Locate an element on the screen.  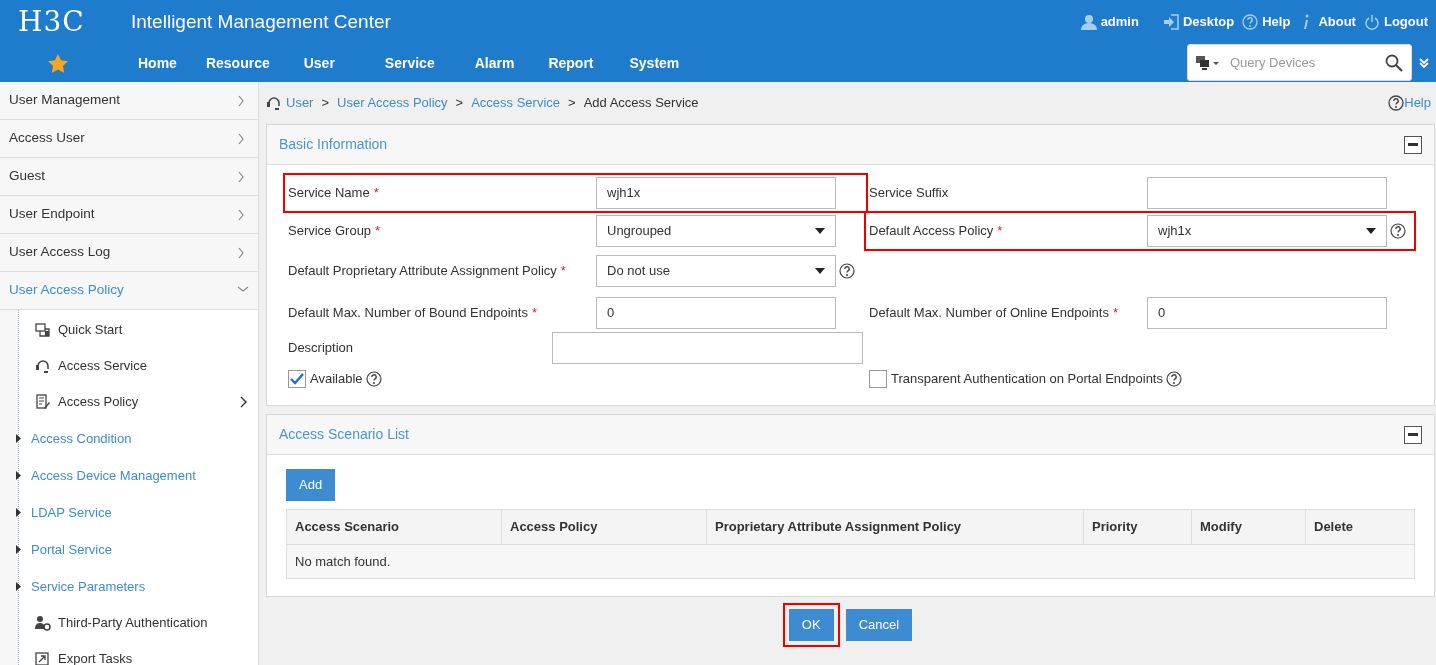
account-link: admin is located at coordinates (1109, 22).